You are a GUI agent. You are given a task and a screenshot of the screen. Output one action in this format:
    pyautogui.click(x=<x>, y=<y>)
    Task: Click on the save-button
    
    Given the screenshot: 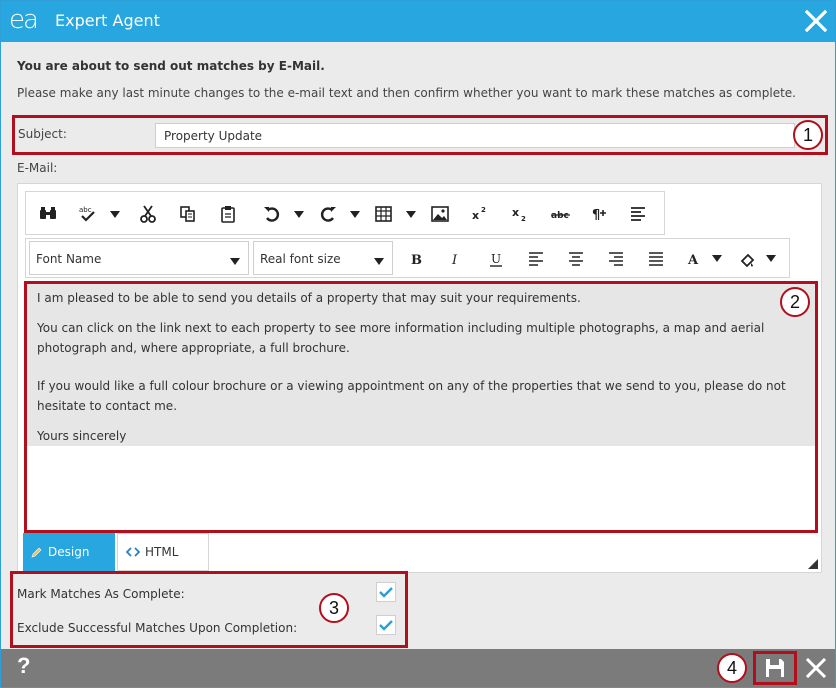 What is the action you would take?
    pyautogui.click(x=775, y=668)
    